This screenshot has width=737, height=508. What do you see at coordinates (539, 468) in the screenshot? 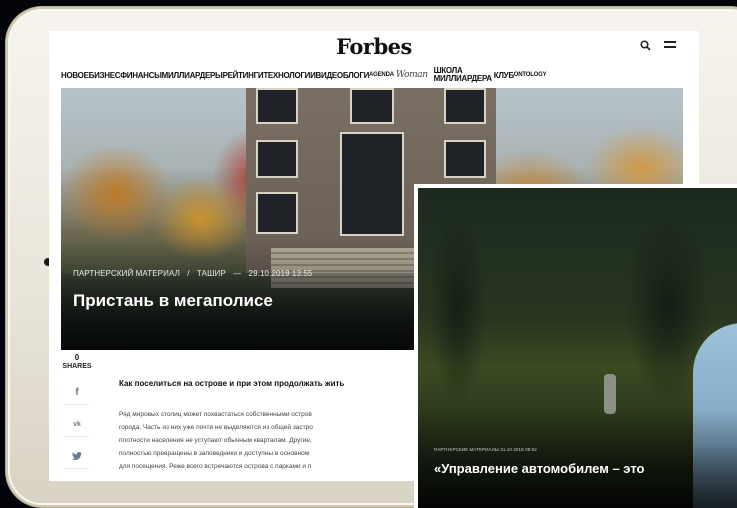
I see `video-title: «Управление автомобилем – это` at bounding box center [539, 468].